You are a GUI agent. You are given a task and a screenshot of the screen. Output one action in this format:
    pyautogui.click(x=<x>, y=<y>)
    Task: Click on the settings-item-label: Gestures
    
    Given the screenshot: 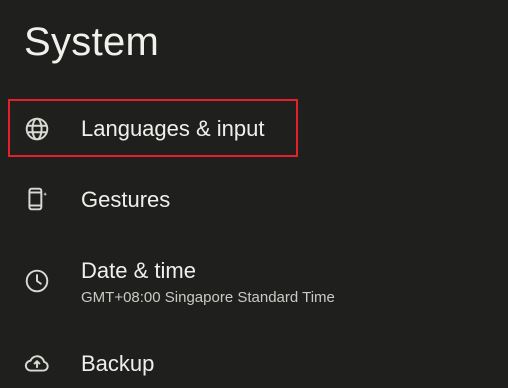 What is the action you would take?
    pyautogui.click(x=126, y=199)
    